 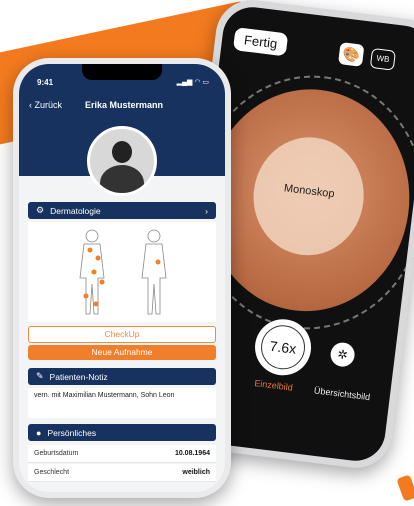 I want to click on back-figure-body, so click(x=154, y=279).